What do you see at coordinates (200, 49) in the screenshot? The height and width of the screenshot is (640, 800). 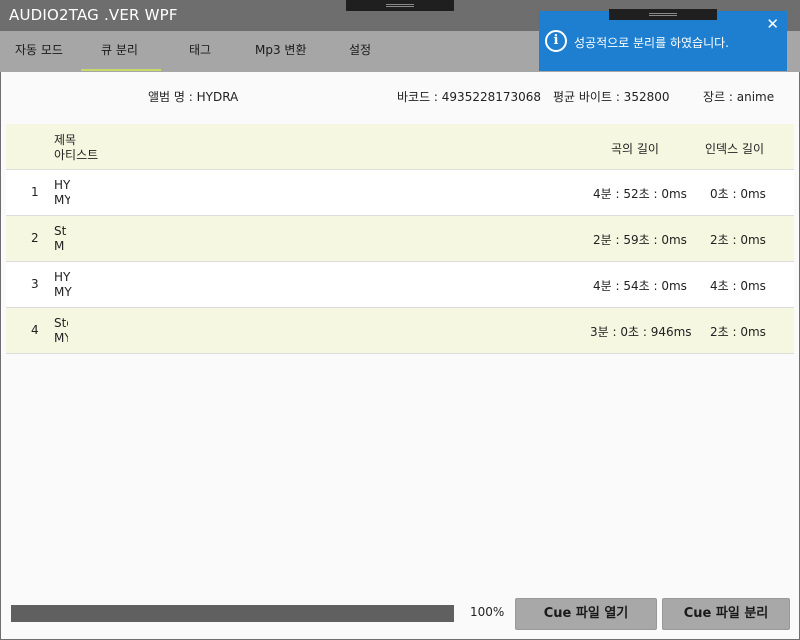 I see `tab-tag: 태그` at bounding box center [200, 49].